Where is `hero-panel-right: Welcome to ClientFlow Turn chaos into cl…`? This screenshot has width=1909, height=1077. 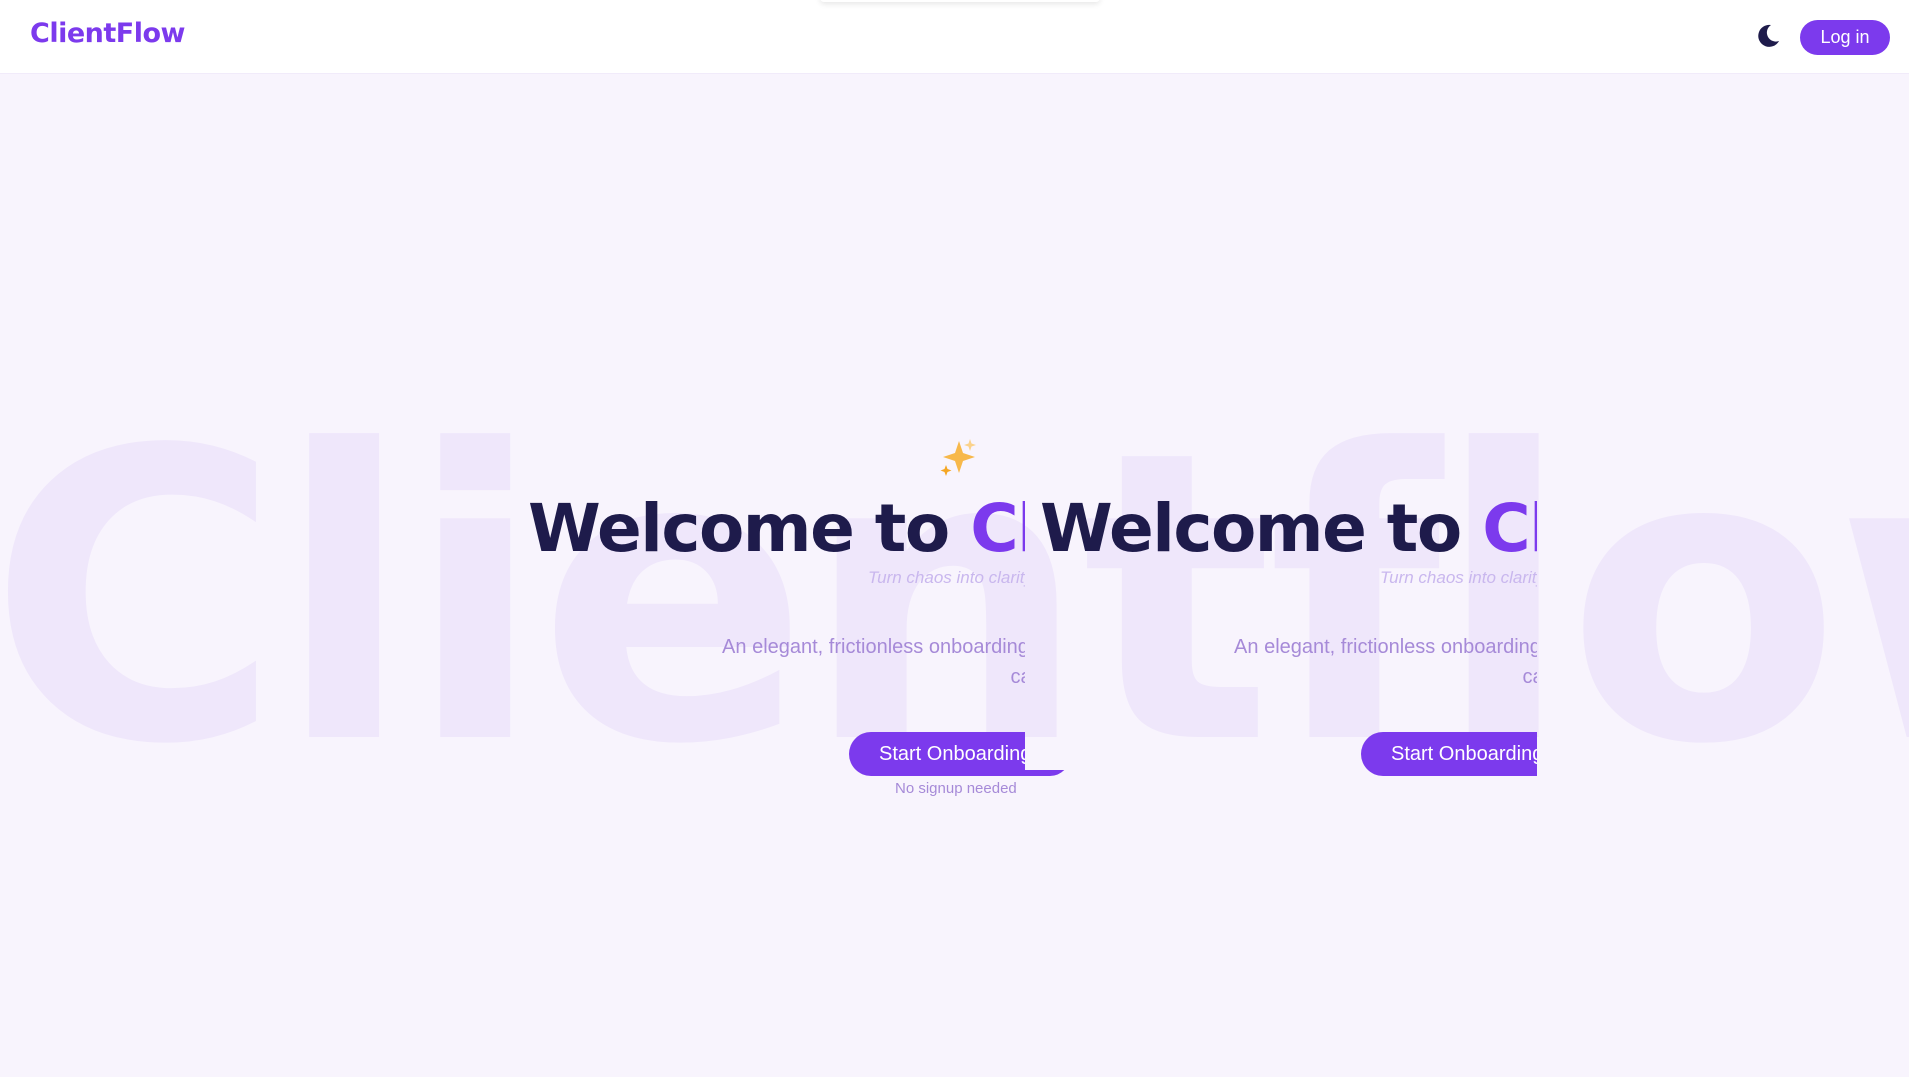
hero-panel-right: Welcome to ClientFlow Turn chaos into cl… is located at coordinates (1284, 650).